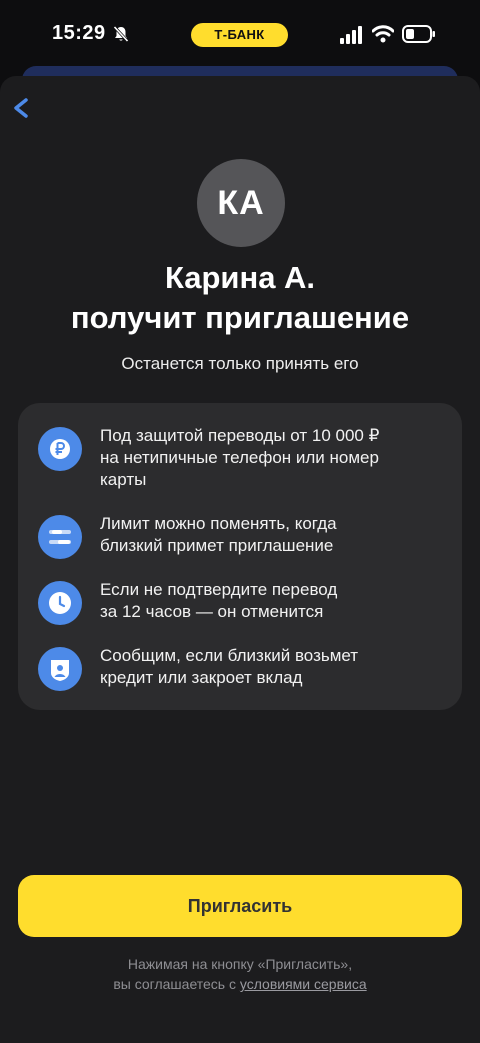  I want to click on info-text-line: Если не подтвердите перевод, so click(219, 589).